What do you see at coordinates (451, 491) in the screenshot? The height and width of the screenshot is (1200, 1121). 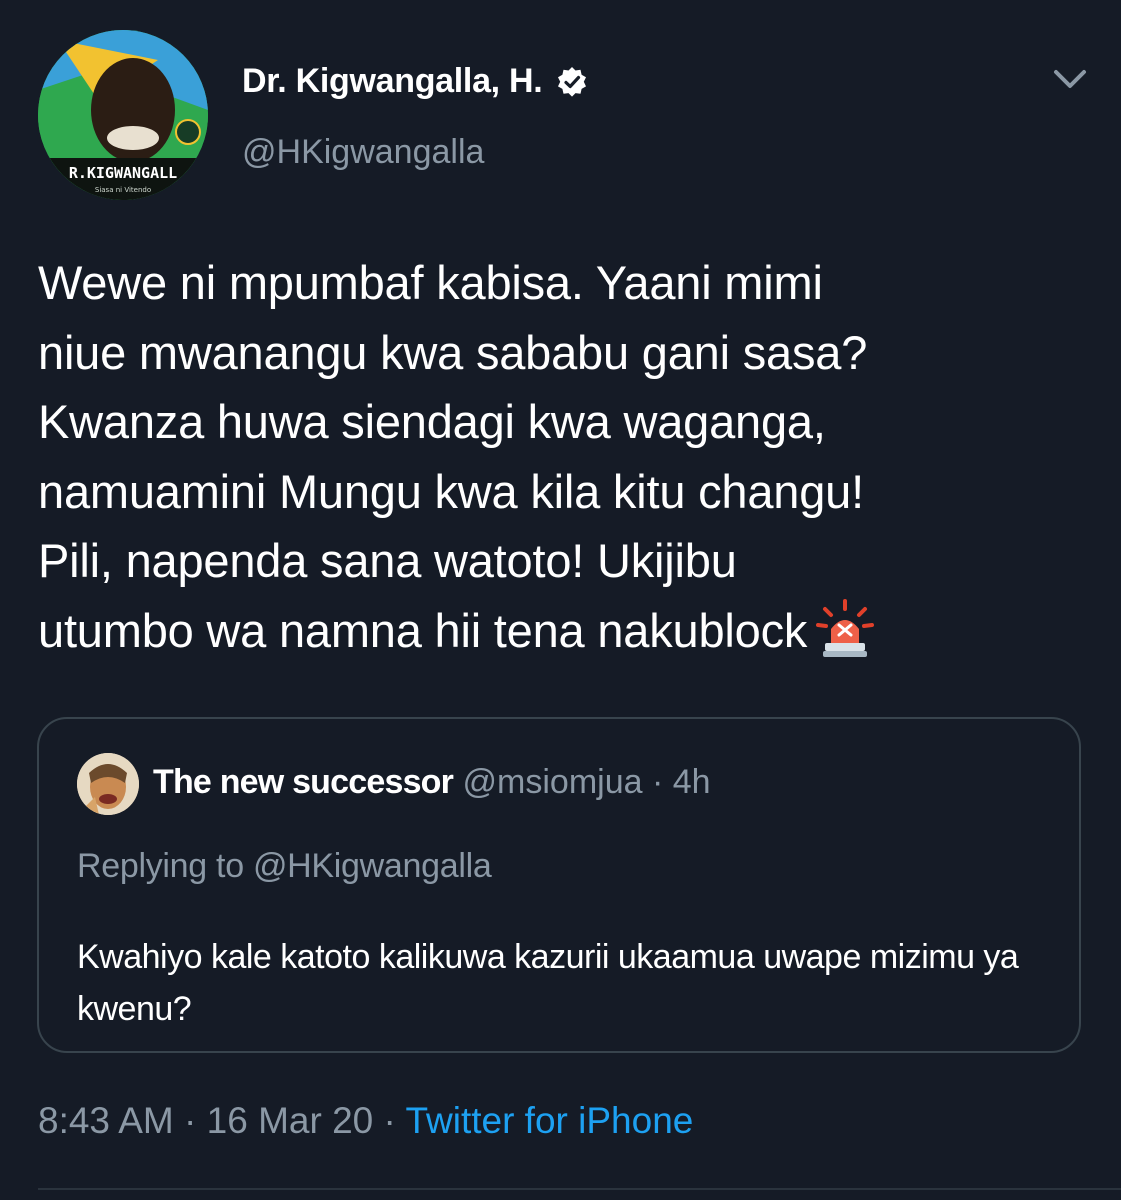 I see `tweet-text-line: namuamini Mungu kwa kila kitu changu!` at bounding box center [451, 491].